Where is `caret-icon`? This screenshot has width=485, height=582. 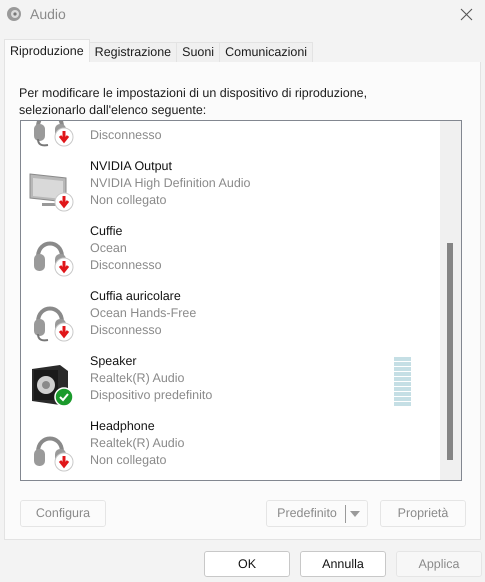 caret-icon is located at coordinates (355, 513).